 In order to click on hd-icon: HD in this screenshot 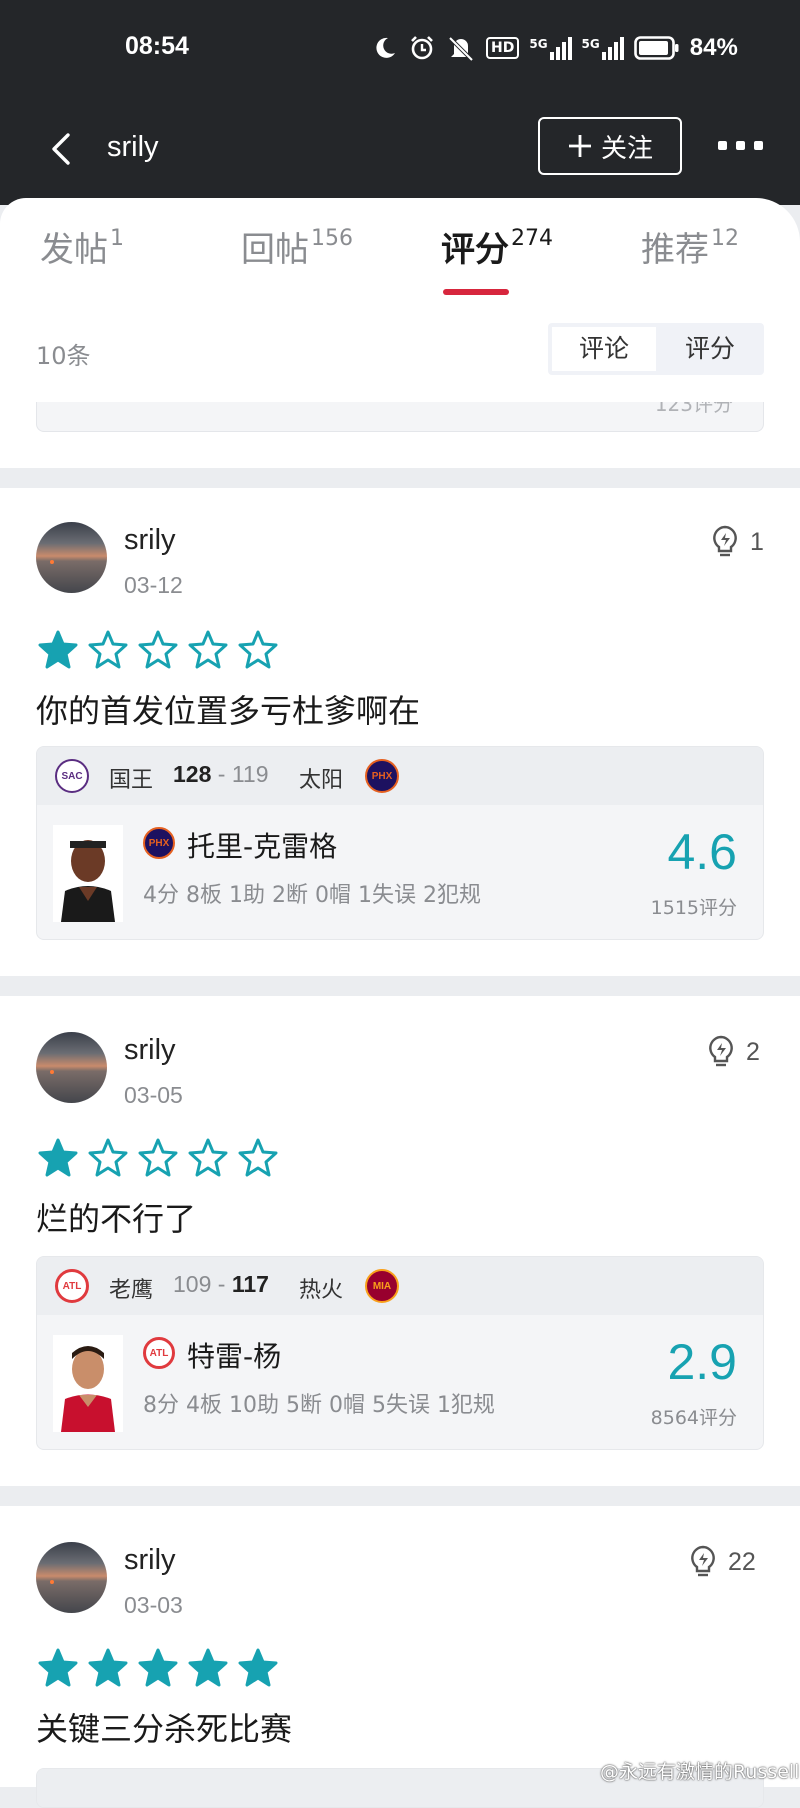, I will do `click(503, 48)`.